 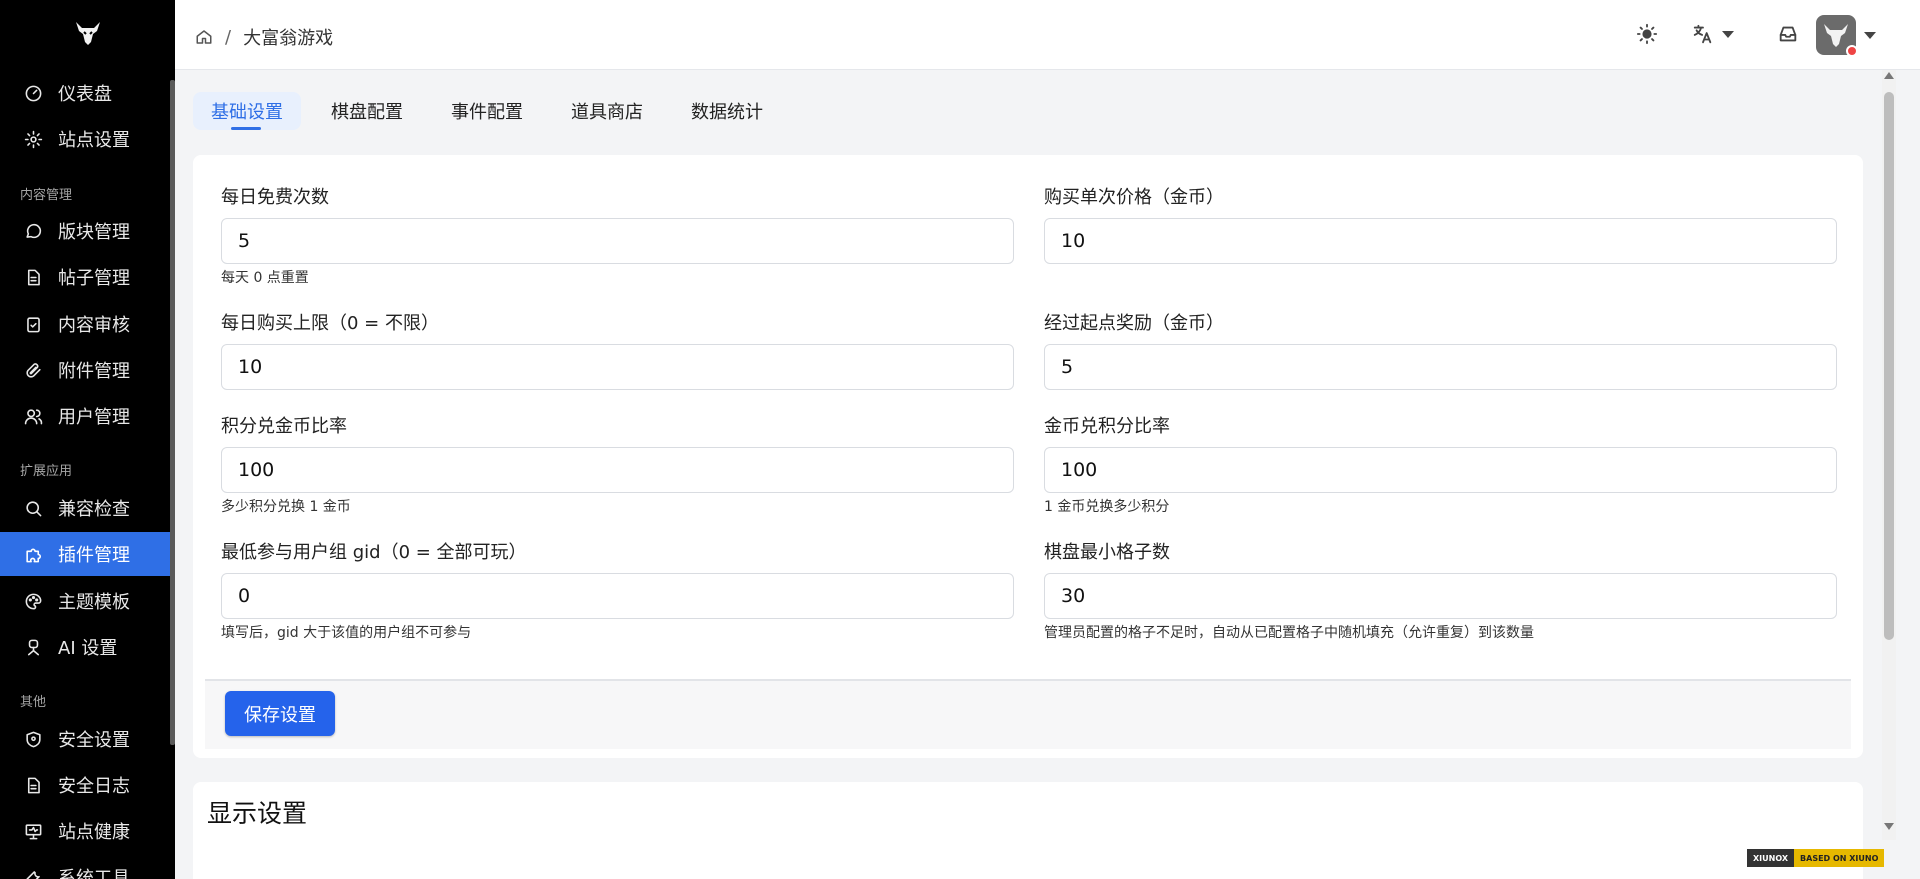 What do you see at coordinates (1889, 75) in the screenshot?
I see `scroll-up-arrow-icon` at bounding box center [1889, 75].